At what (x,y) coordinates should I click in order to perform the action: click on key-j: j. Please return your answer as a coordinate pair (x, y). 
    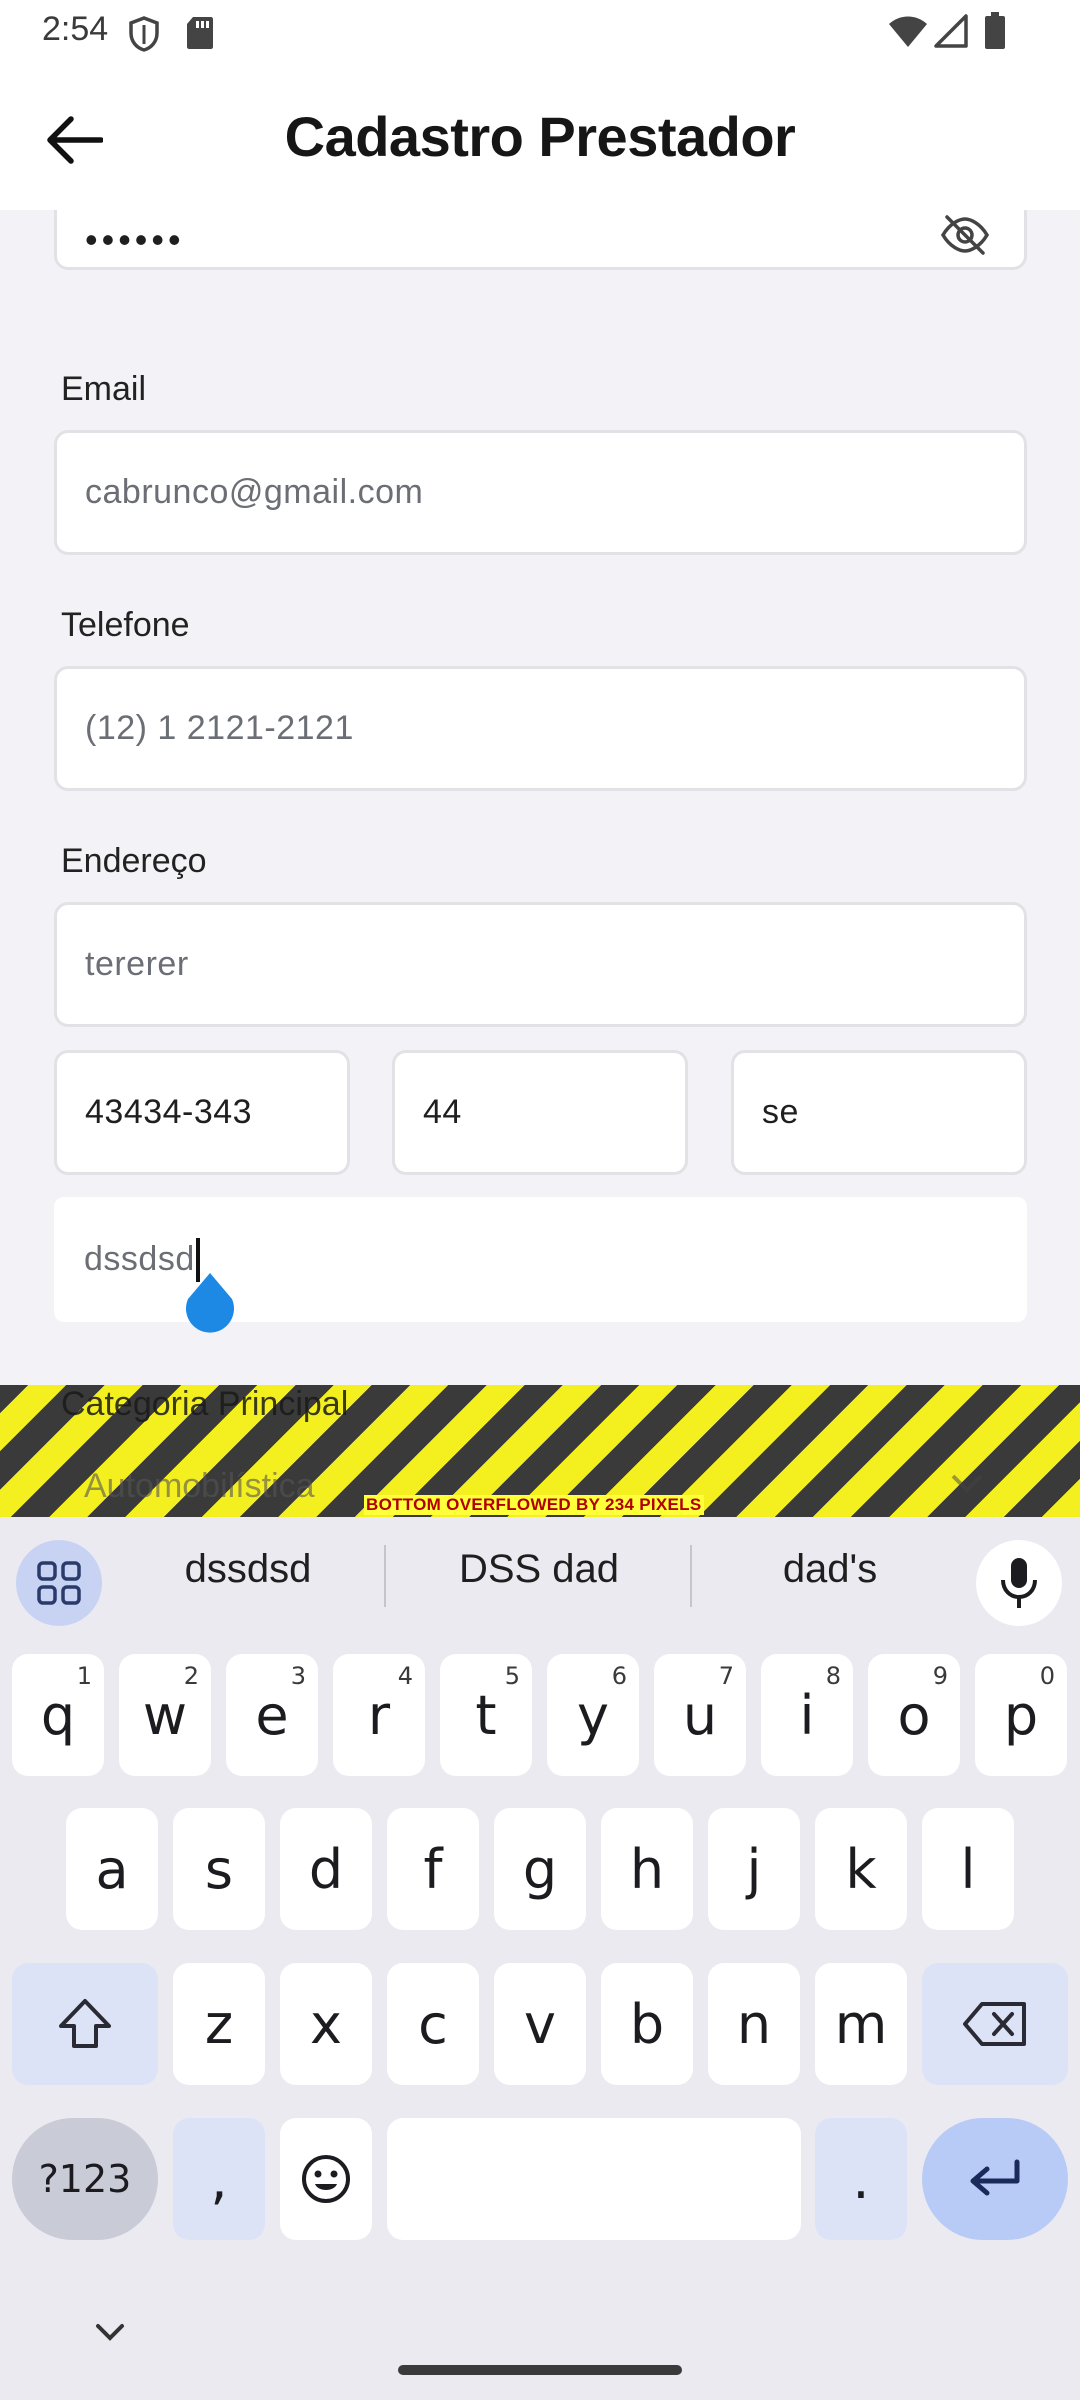
    Looking at the image, I should click on (754, 1869).